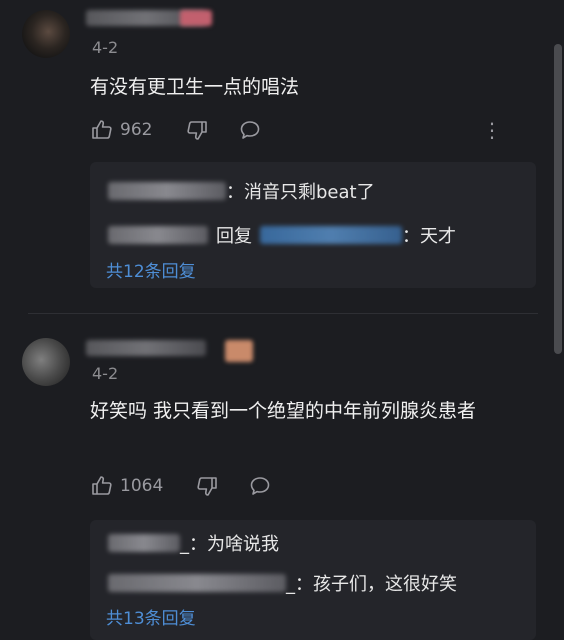  Describe the element at coordinates (429, 236) in the screenshot. I see `reply-text: ：天才` at that location.